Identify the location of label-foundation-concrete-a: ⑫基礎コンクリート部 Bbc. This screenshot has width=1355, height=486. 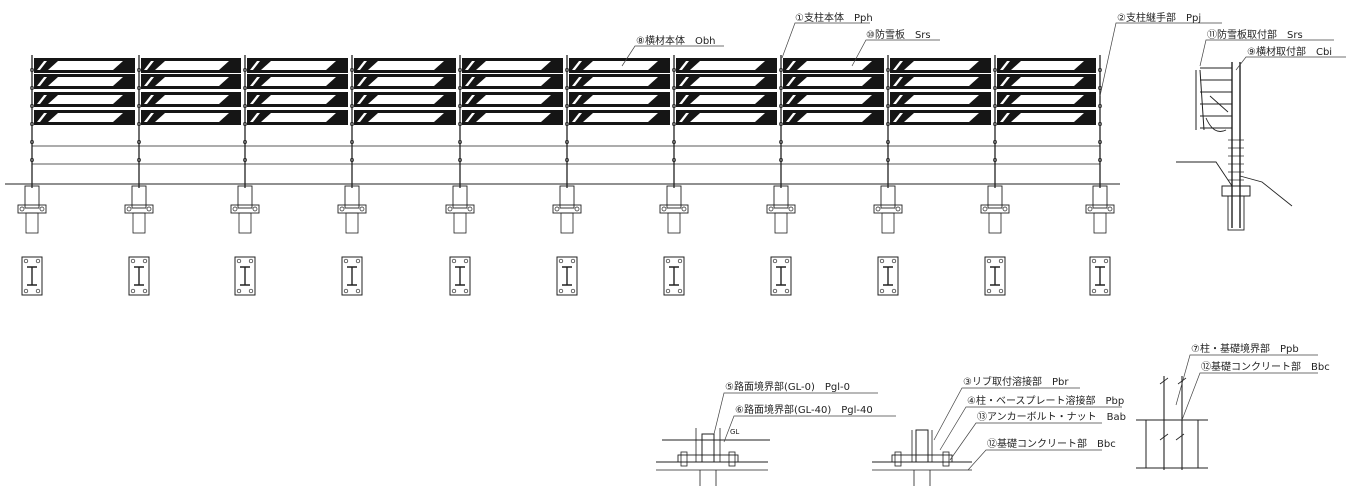
(1051, 443).